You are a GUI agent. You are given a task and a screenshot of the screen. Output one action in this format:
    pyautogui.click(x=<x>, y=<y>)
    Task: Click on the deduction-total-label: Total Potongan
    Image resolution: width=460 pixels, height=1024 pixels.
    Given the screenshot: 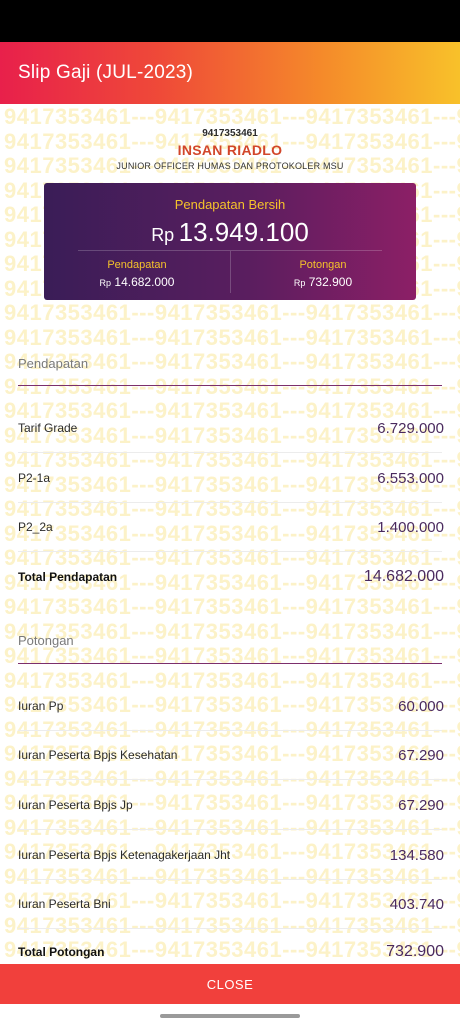 What is the action you would take?
    pyautogui.click(x=61, y=952)
    